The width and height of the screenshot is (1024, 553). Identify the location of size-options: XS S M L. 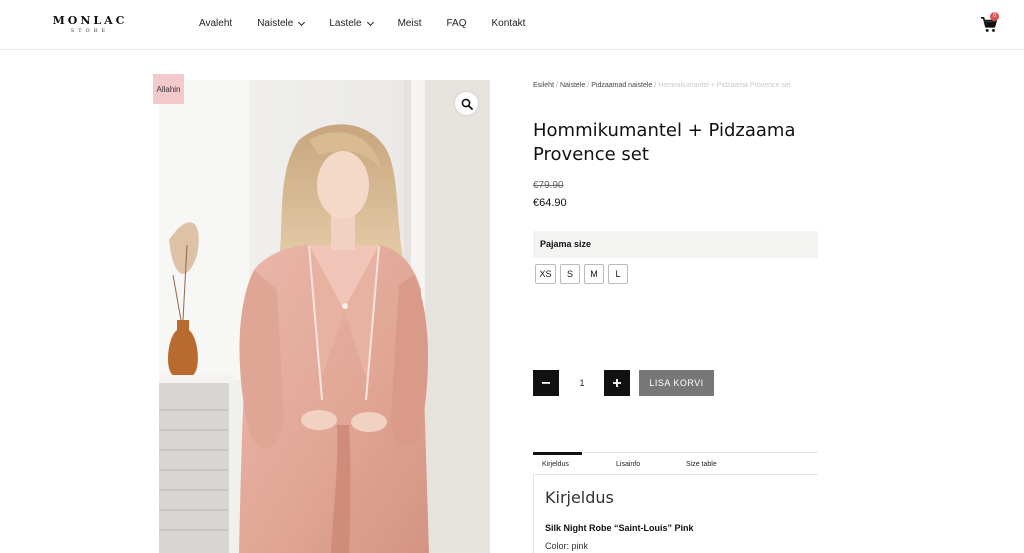
(583, 274).